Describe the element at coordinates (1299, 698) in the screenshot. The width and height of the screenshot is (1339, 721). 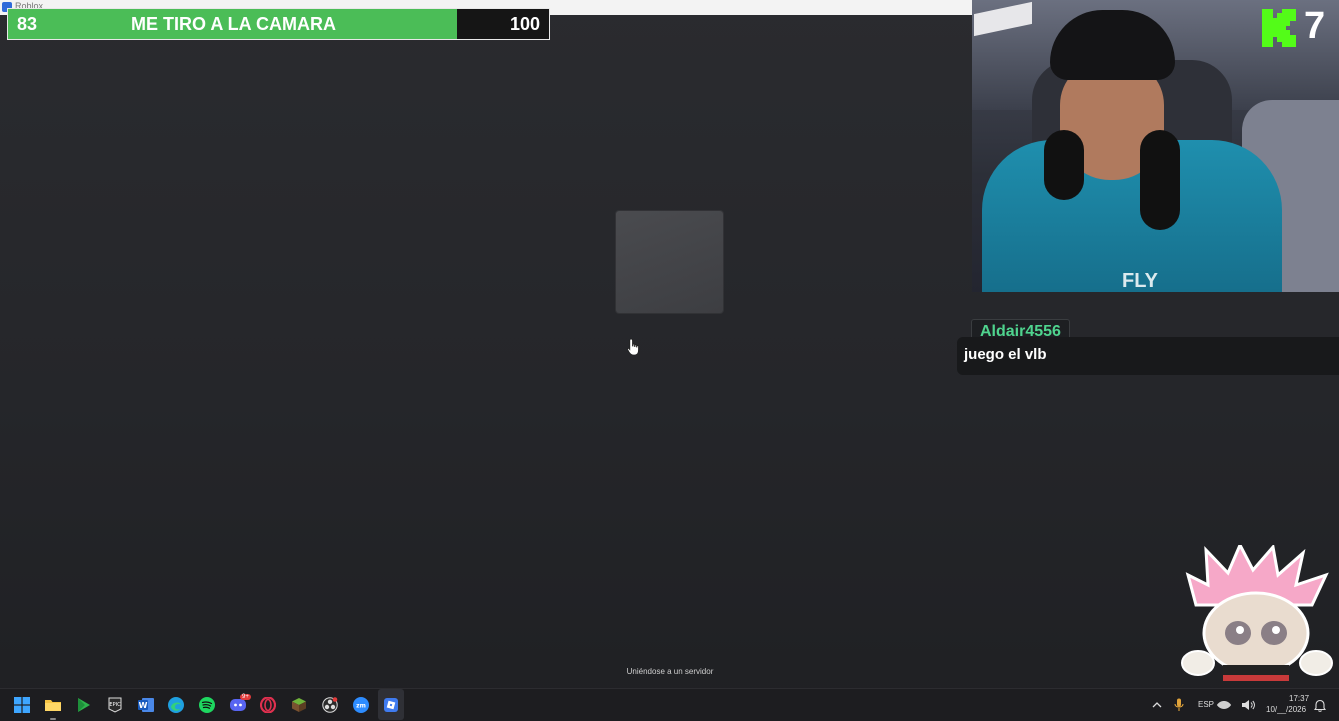
I see `clock-time: 17:37` at that location.